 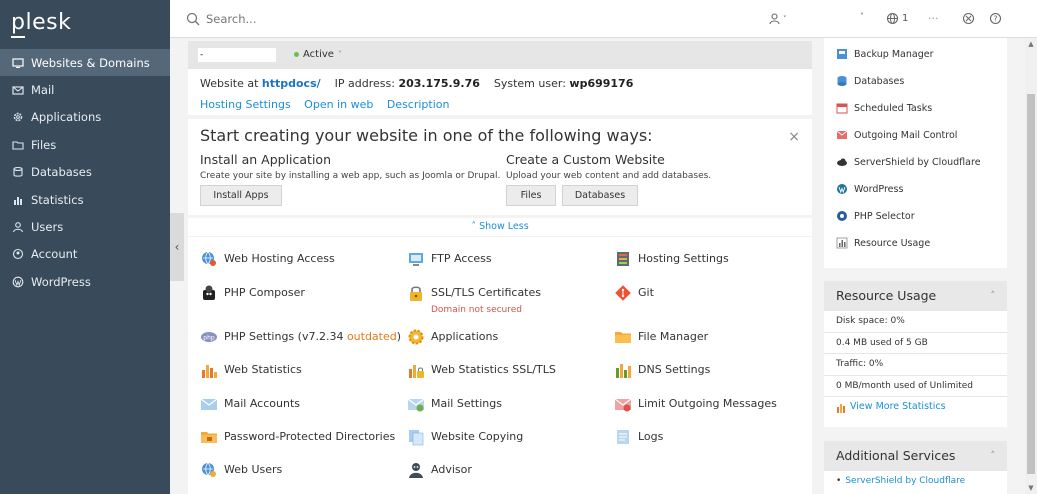 What do you see at coordinates (486, 292) in the screenshot?
I see `tool-label: SSL/TLS Certificates` at bounding box center [486, 292].